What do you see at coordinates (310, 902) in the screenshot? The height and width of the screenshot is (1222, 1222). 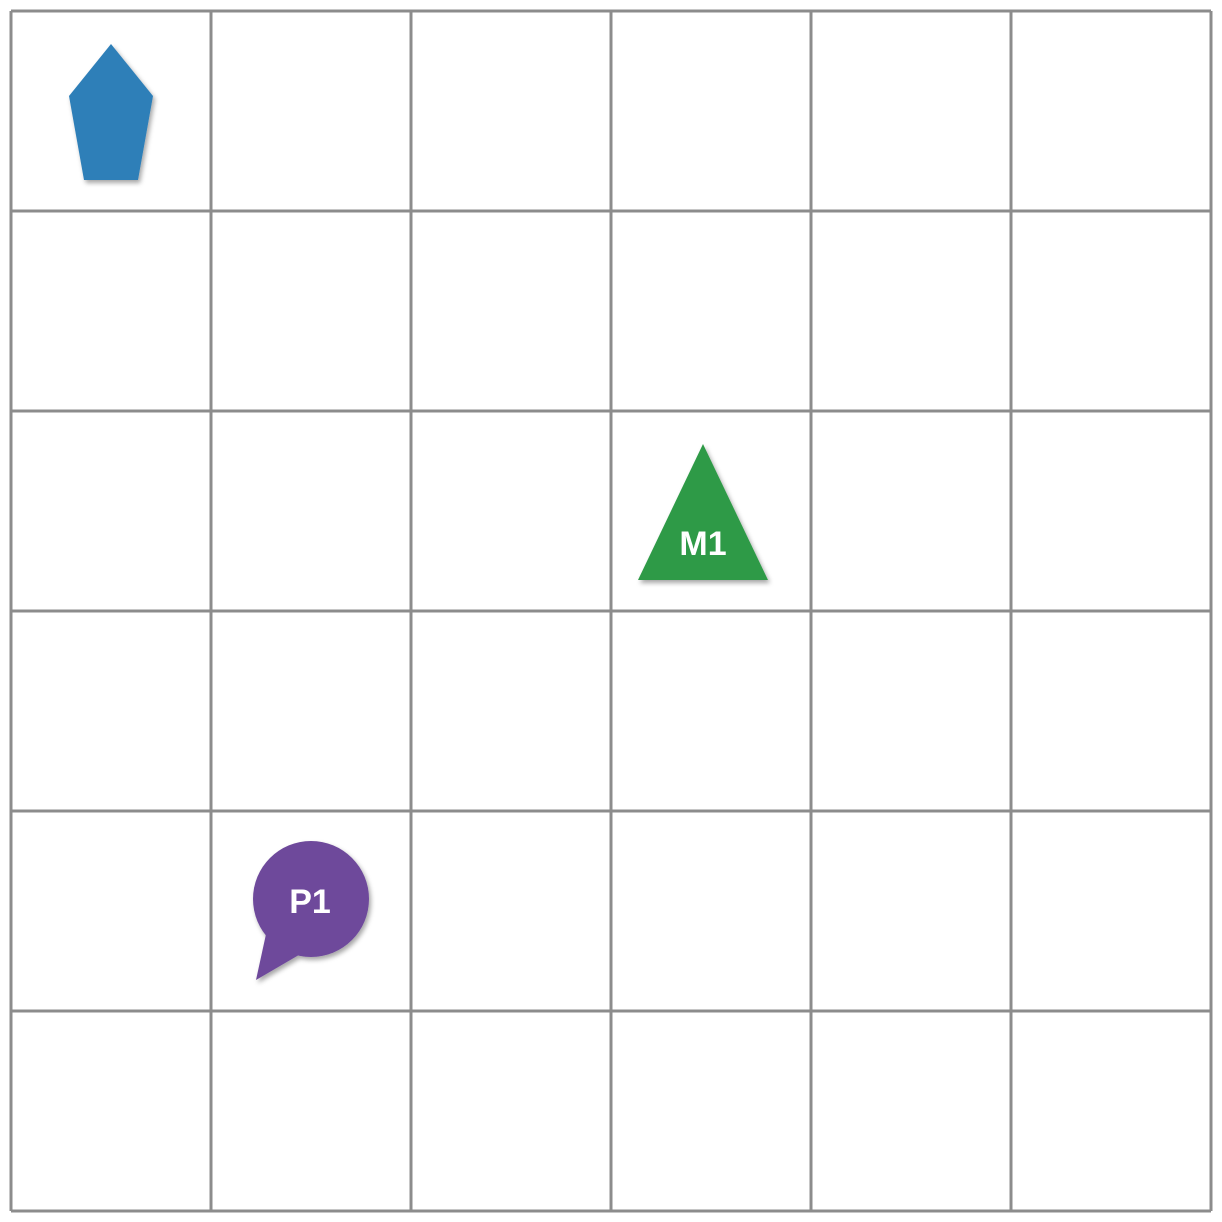 I see `p1-label: P1` at bounding box center [310, 902].